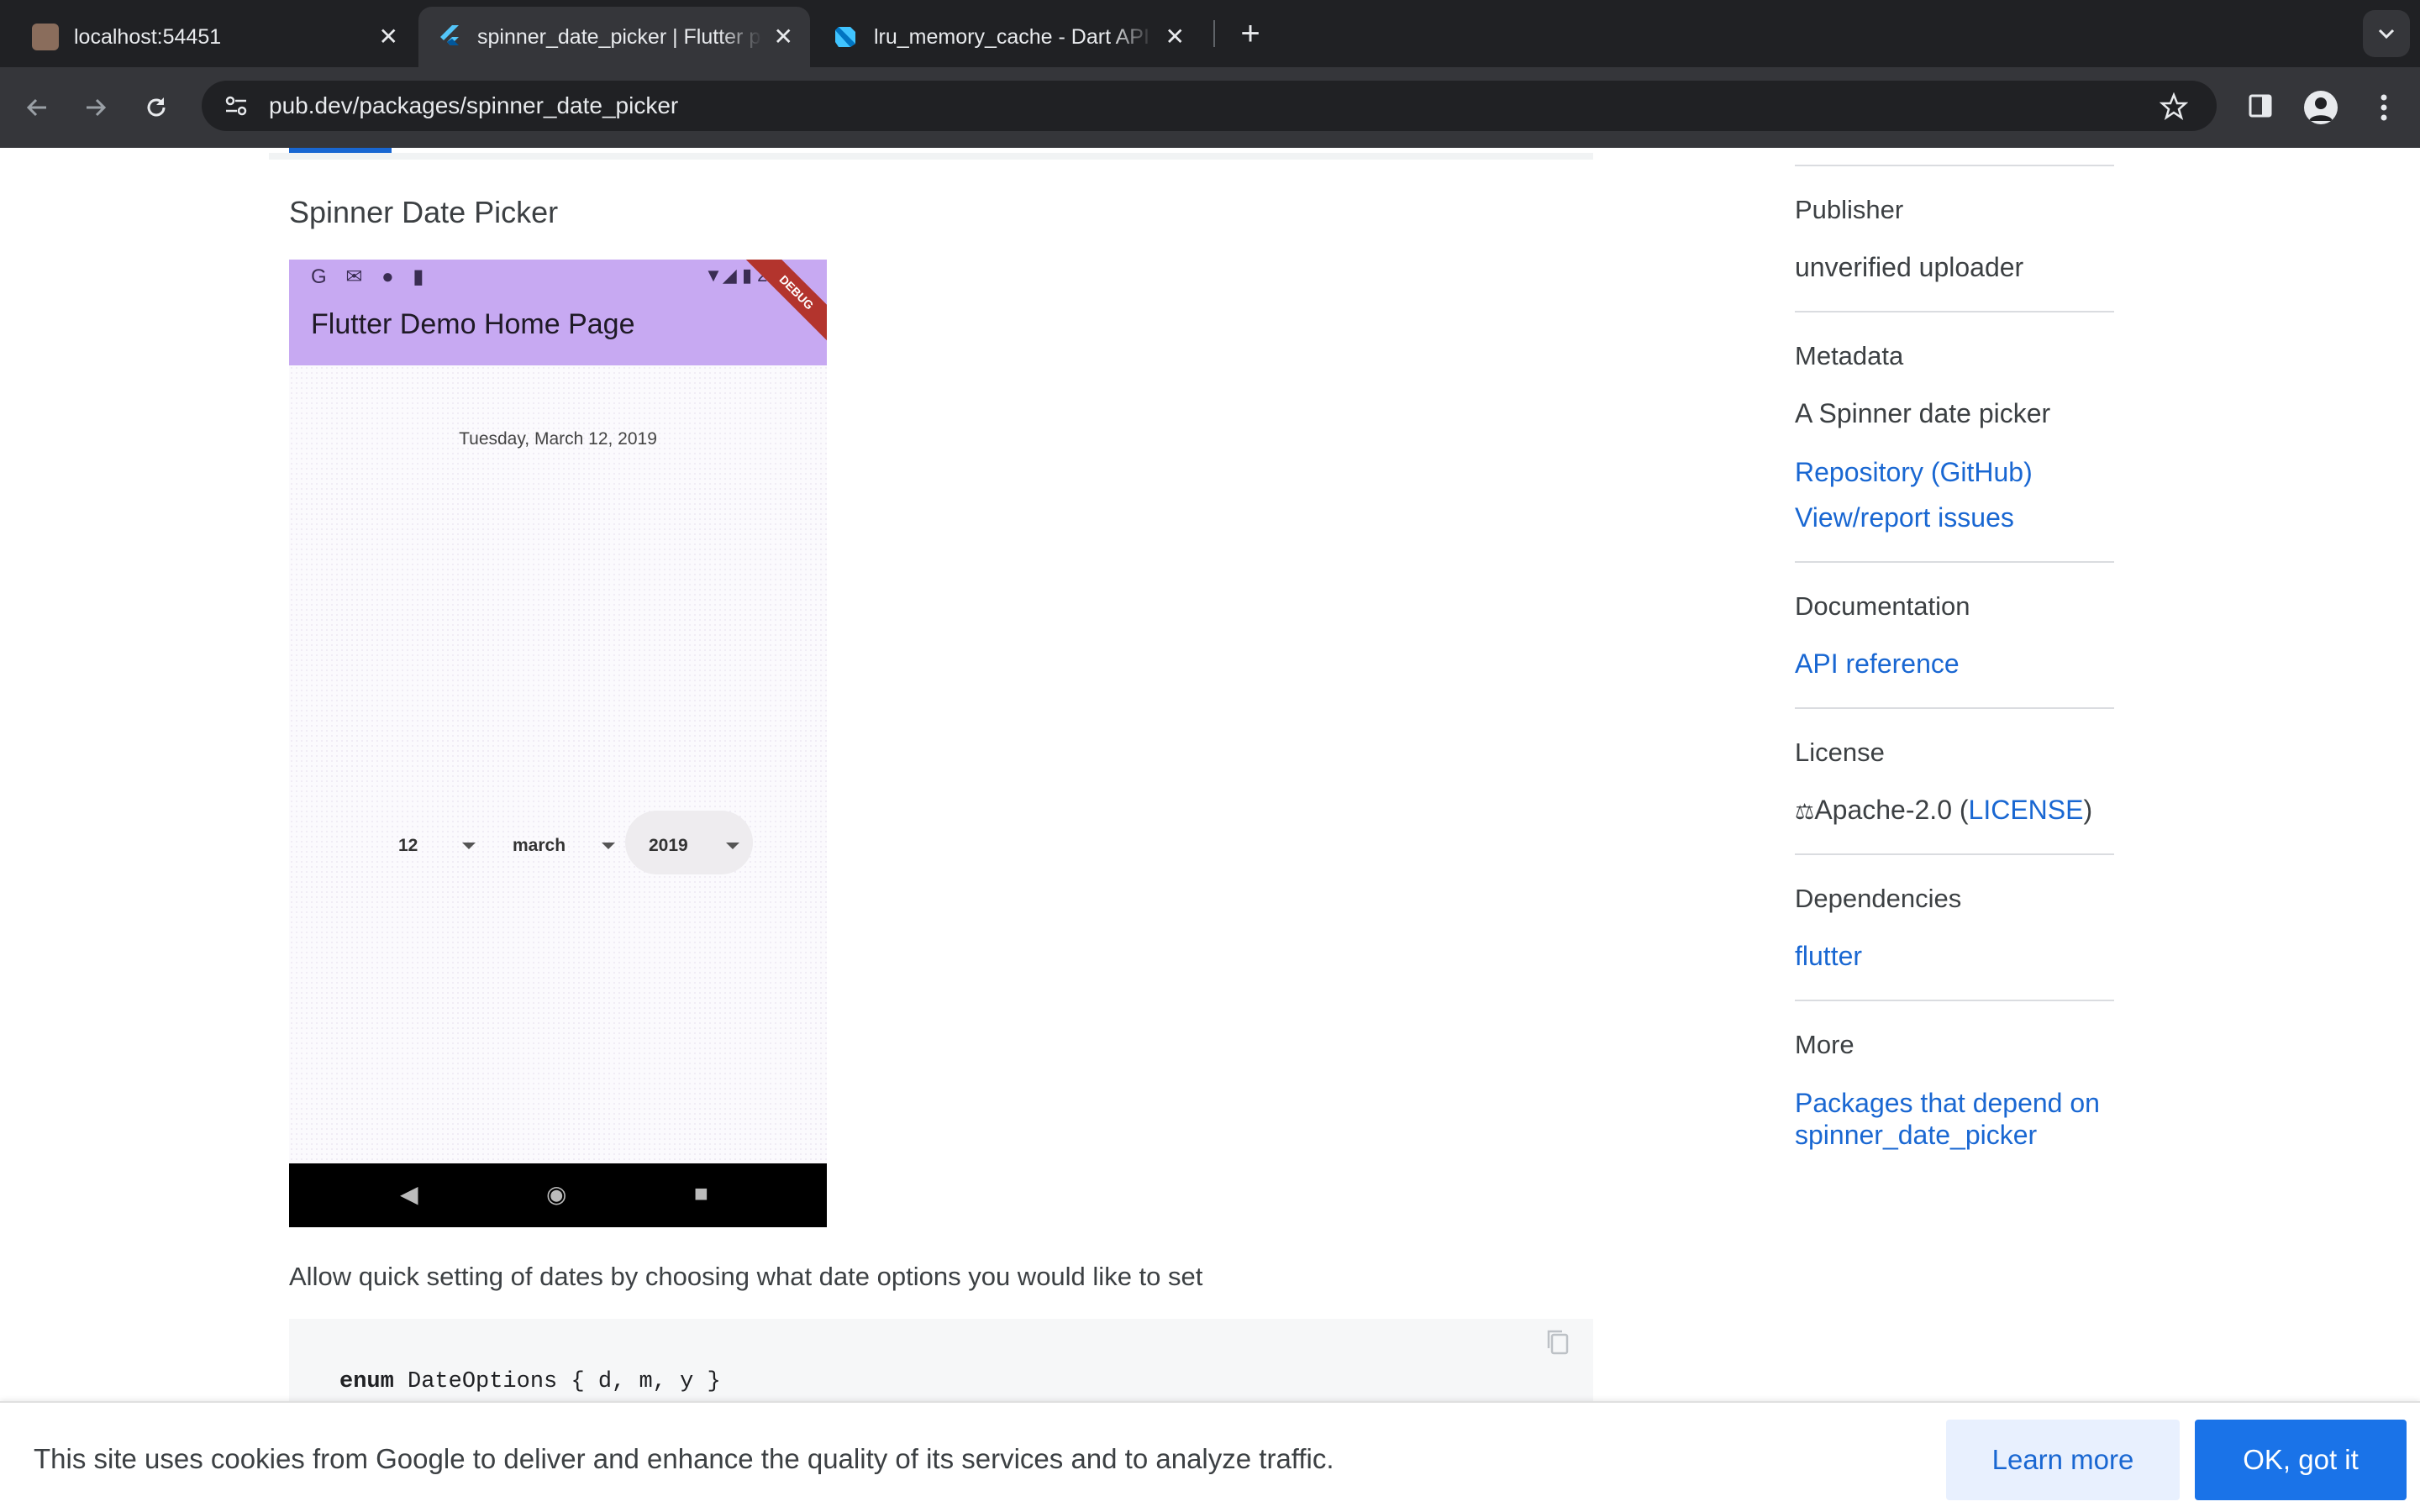 The width and height of the screenshot is (2420, 1512). I want to click on detail-tabs-divider, so click(931, 156).